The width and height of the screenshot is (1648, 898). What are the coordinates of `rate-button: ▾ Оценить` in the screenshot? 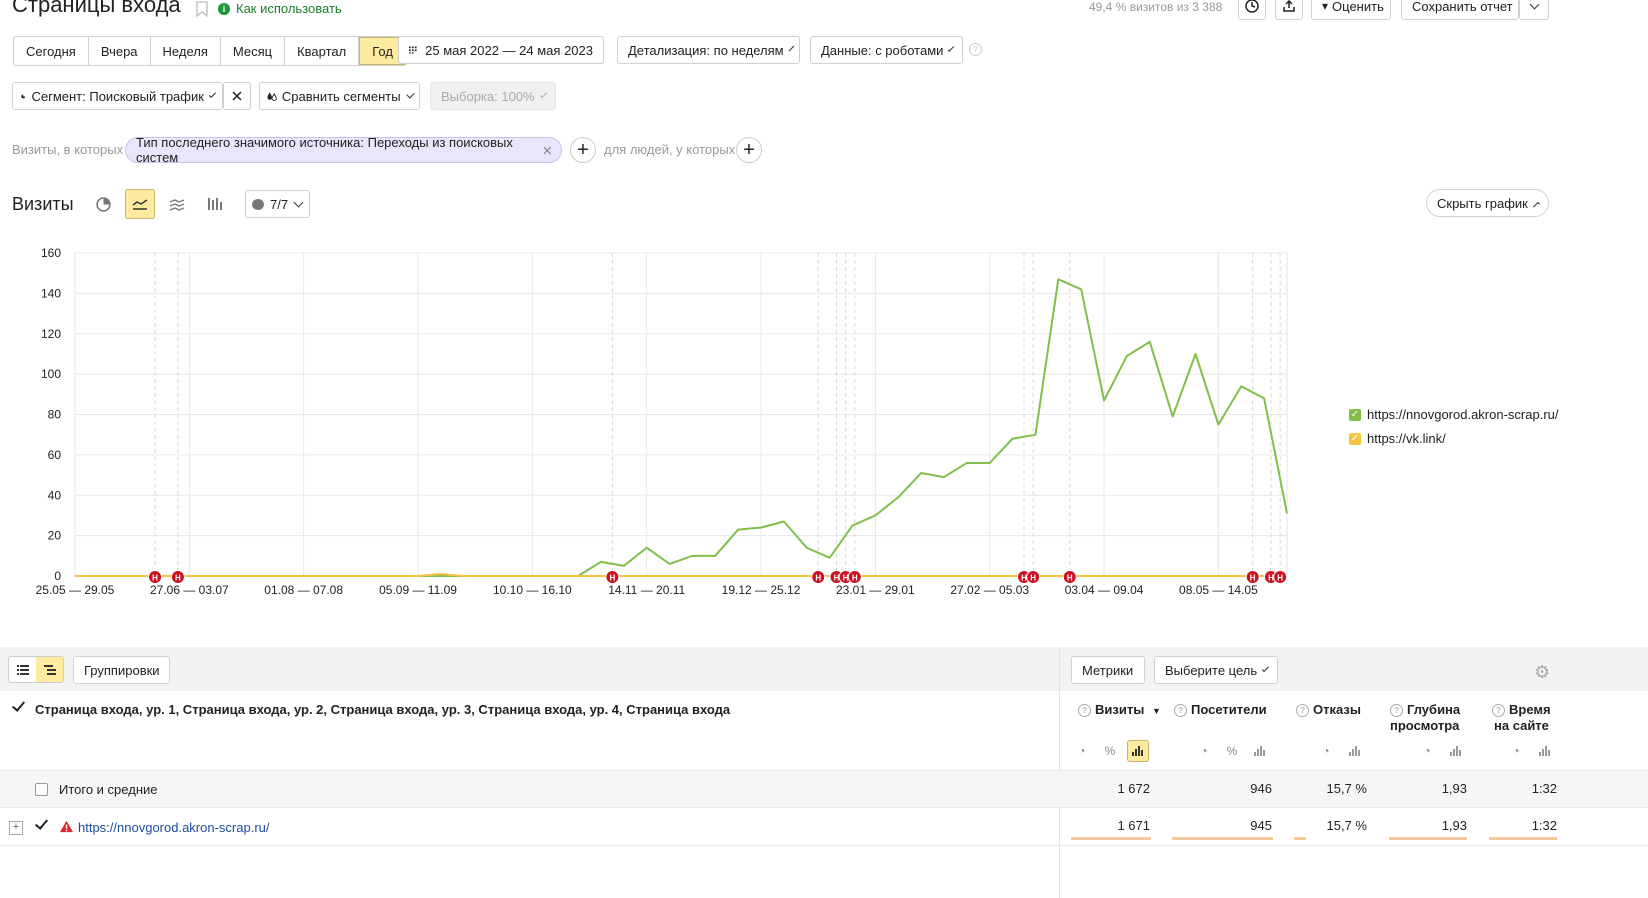 It's located at (1351, 10).